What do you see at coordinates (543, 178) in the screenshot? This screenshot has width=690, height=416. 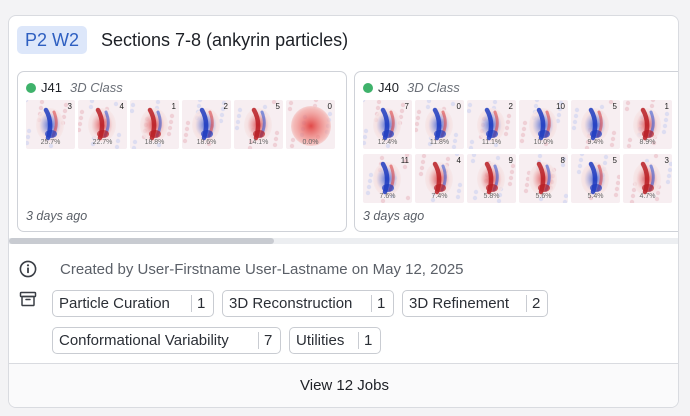 I see `class-thumbnail: 8 5.6%` at bounding box center [543, 178].